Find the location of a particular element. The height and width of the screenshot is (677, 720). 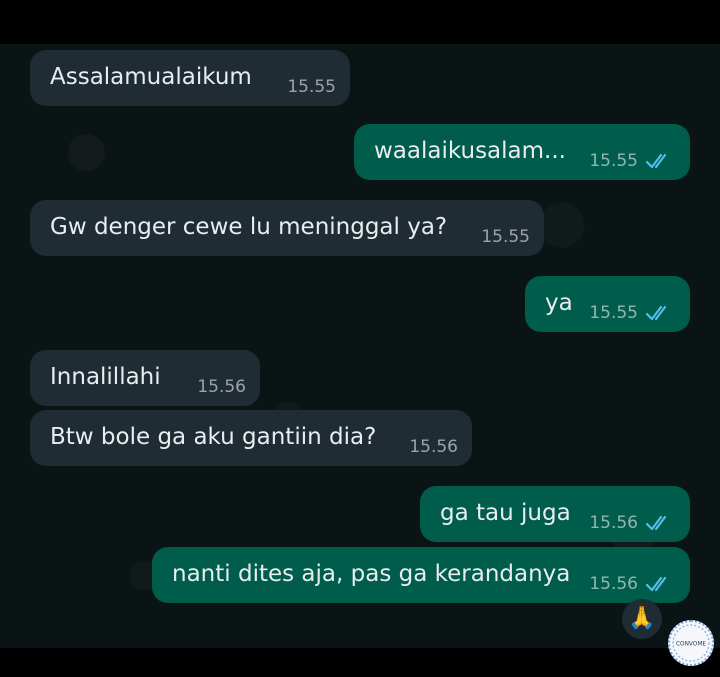

message-text: Assalamualaikum is located at coordinates (151, 77).